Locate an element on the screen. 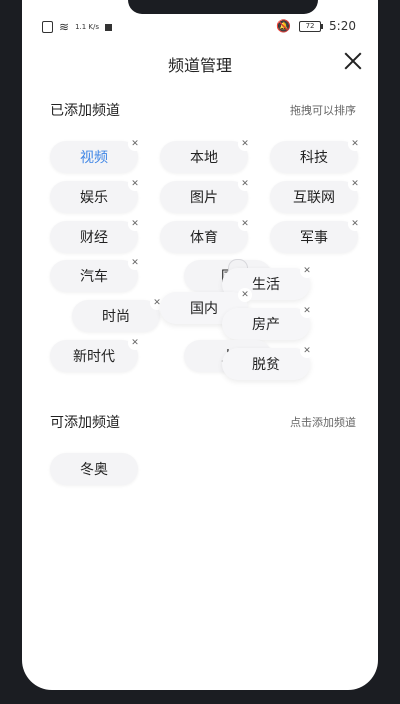 The height and width of the screenshot is (704, 400). wifi-icon: ≋ is located at coordinates (64, 27).